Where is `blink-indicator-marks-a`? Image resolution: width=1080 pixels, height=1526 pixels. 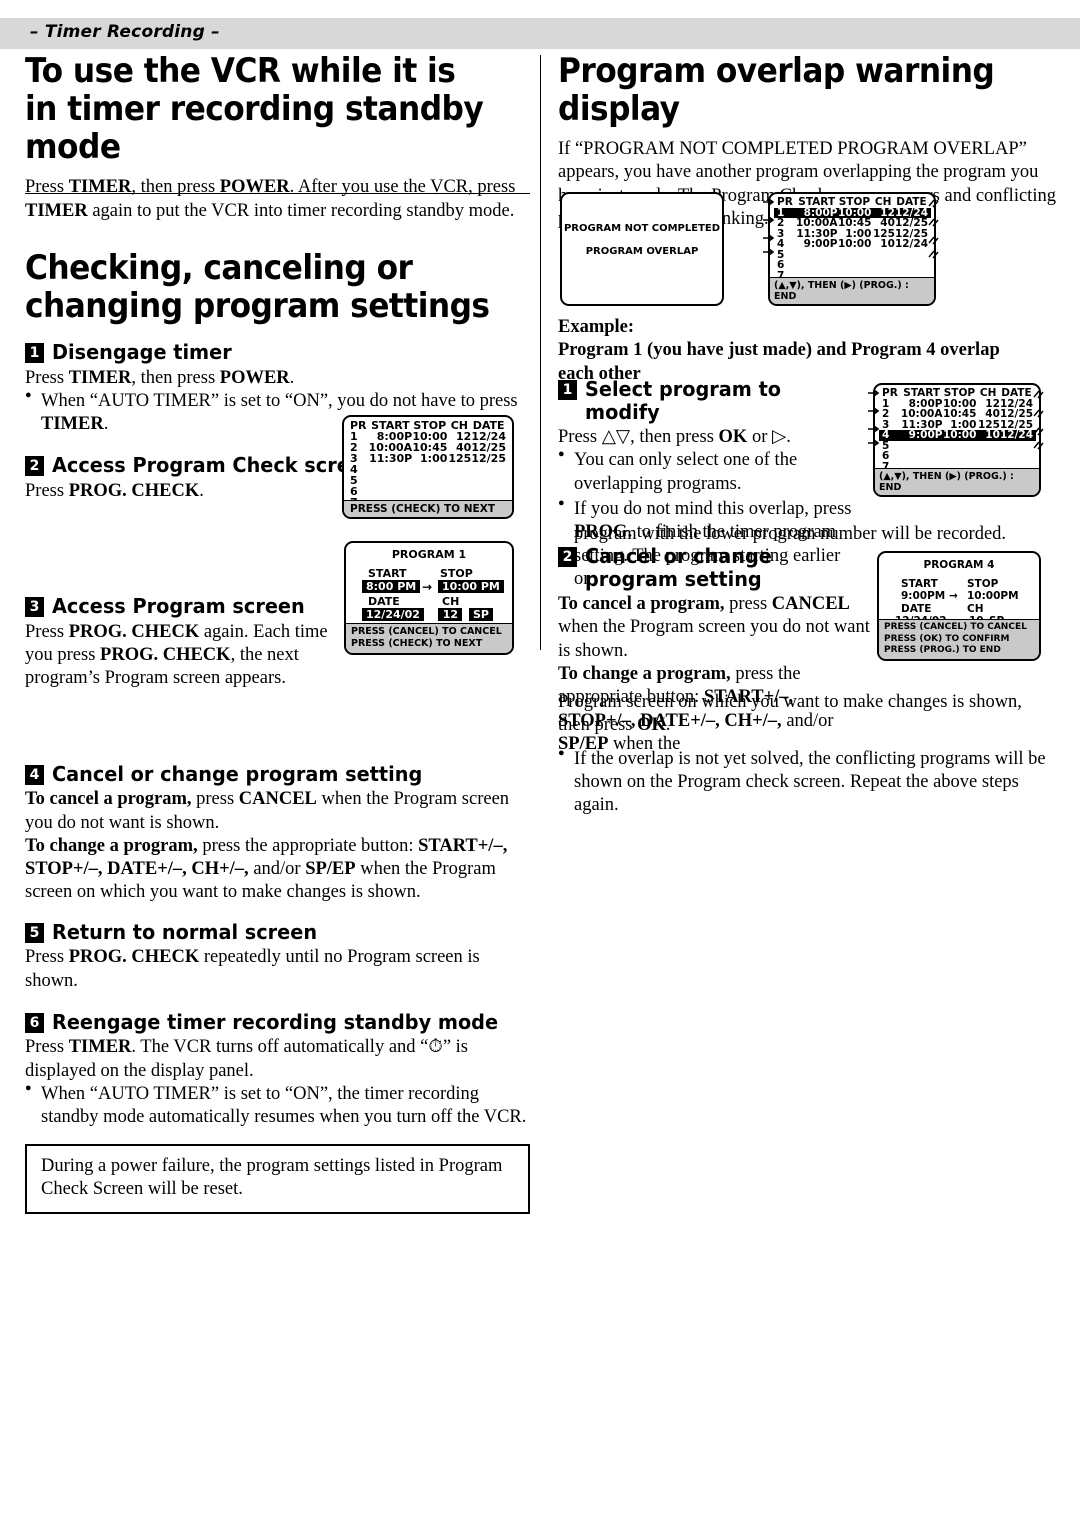 blink-indicator-marks-a is located at coordinates (769, 227).